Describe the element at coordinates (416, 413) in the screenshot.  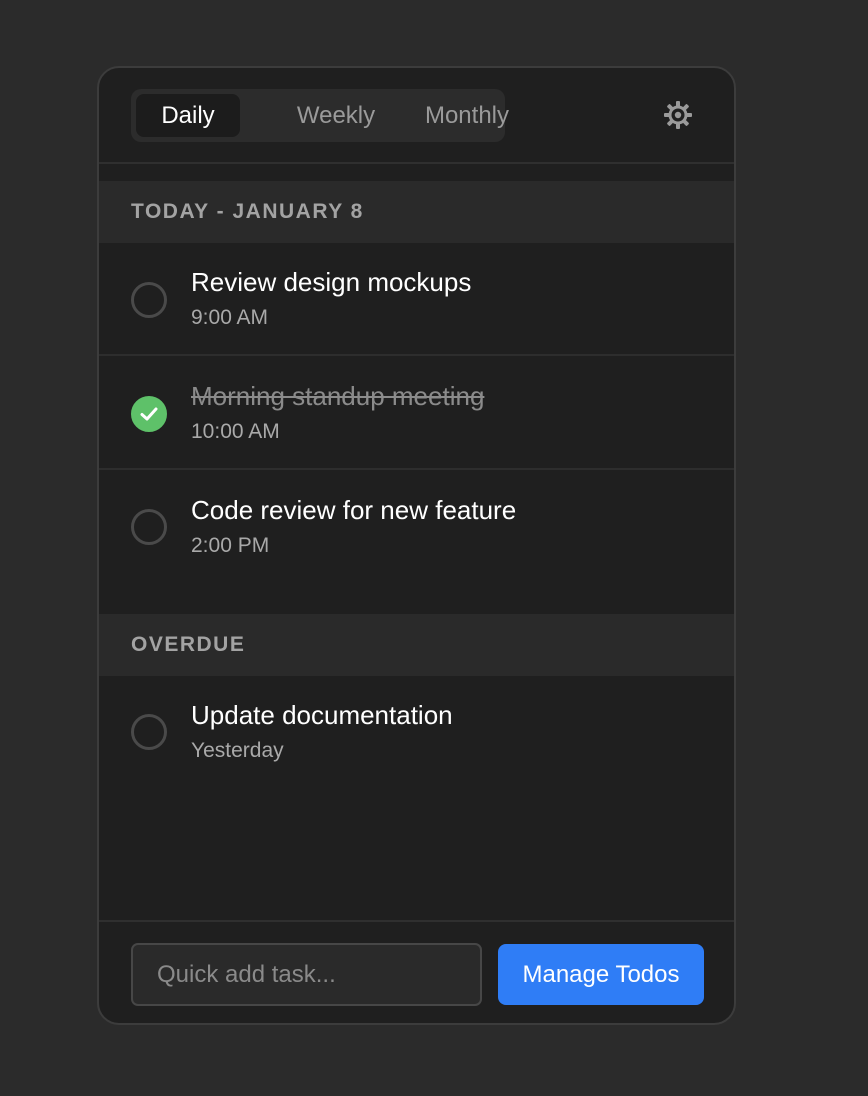
I see `task-item: Morning standup meeting 10:00 AM` at that location.